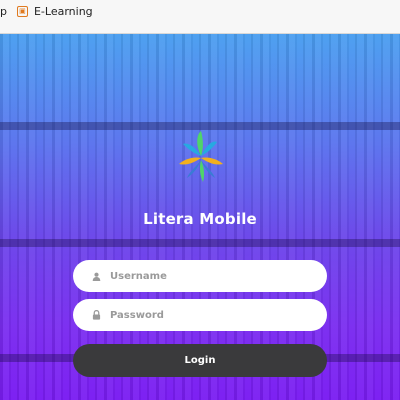 The width and height of the screenshot is (400, 400). I want to click on bookmark-e-learning: ▣ E-Learning, so click(54, 11).